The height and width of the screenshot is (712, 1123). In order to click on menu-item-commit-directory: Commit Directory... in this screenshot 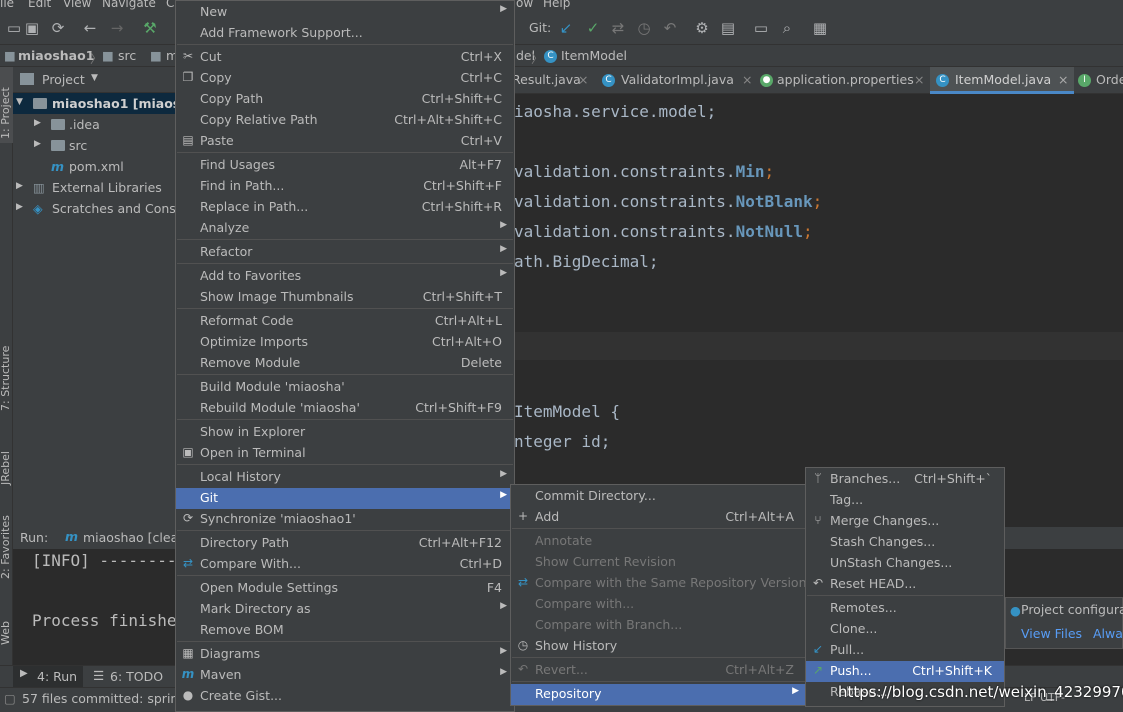, I will do `click(658, 496)`.